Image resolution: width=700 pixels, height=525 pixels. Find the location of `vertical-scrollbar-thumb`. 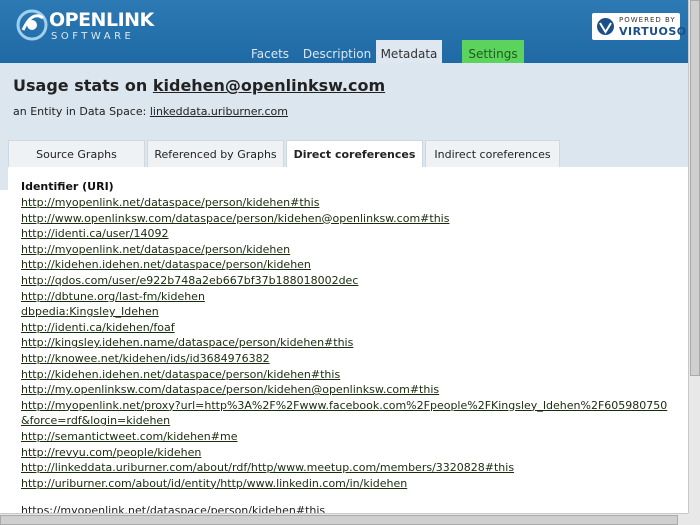

vertical-scrollbar-thumb is located at coordinates (695, 188).